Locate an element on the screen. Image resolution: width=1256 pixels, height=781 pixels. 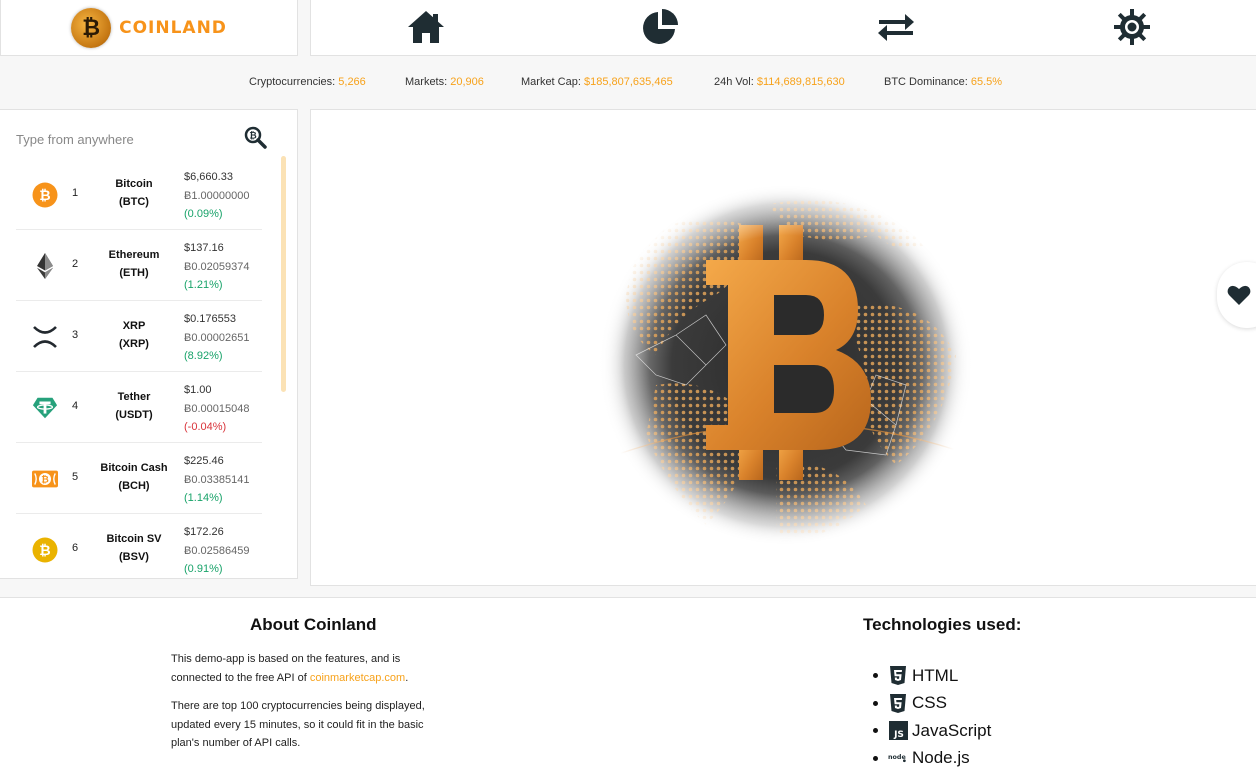
svg-text: JS is located at coordinates (898, 735).